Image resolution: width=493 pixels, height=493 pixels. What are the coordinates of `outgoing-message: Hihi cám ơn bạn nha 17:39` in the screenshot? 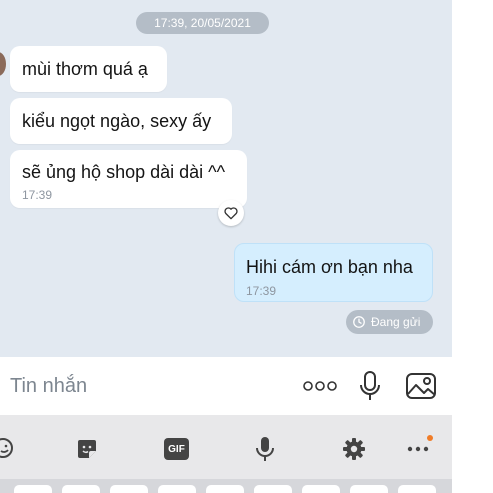 It's located at (333, 272).